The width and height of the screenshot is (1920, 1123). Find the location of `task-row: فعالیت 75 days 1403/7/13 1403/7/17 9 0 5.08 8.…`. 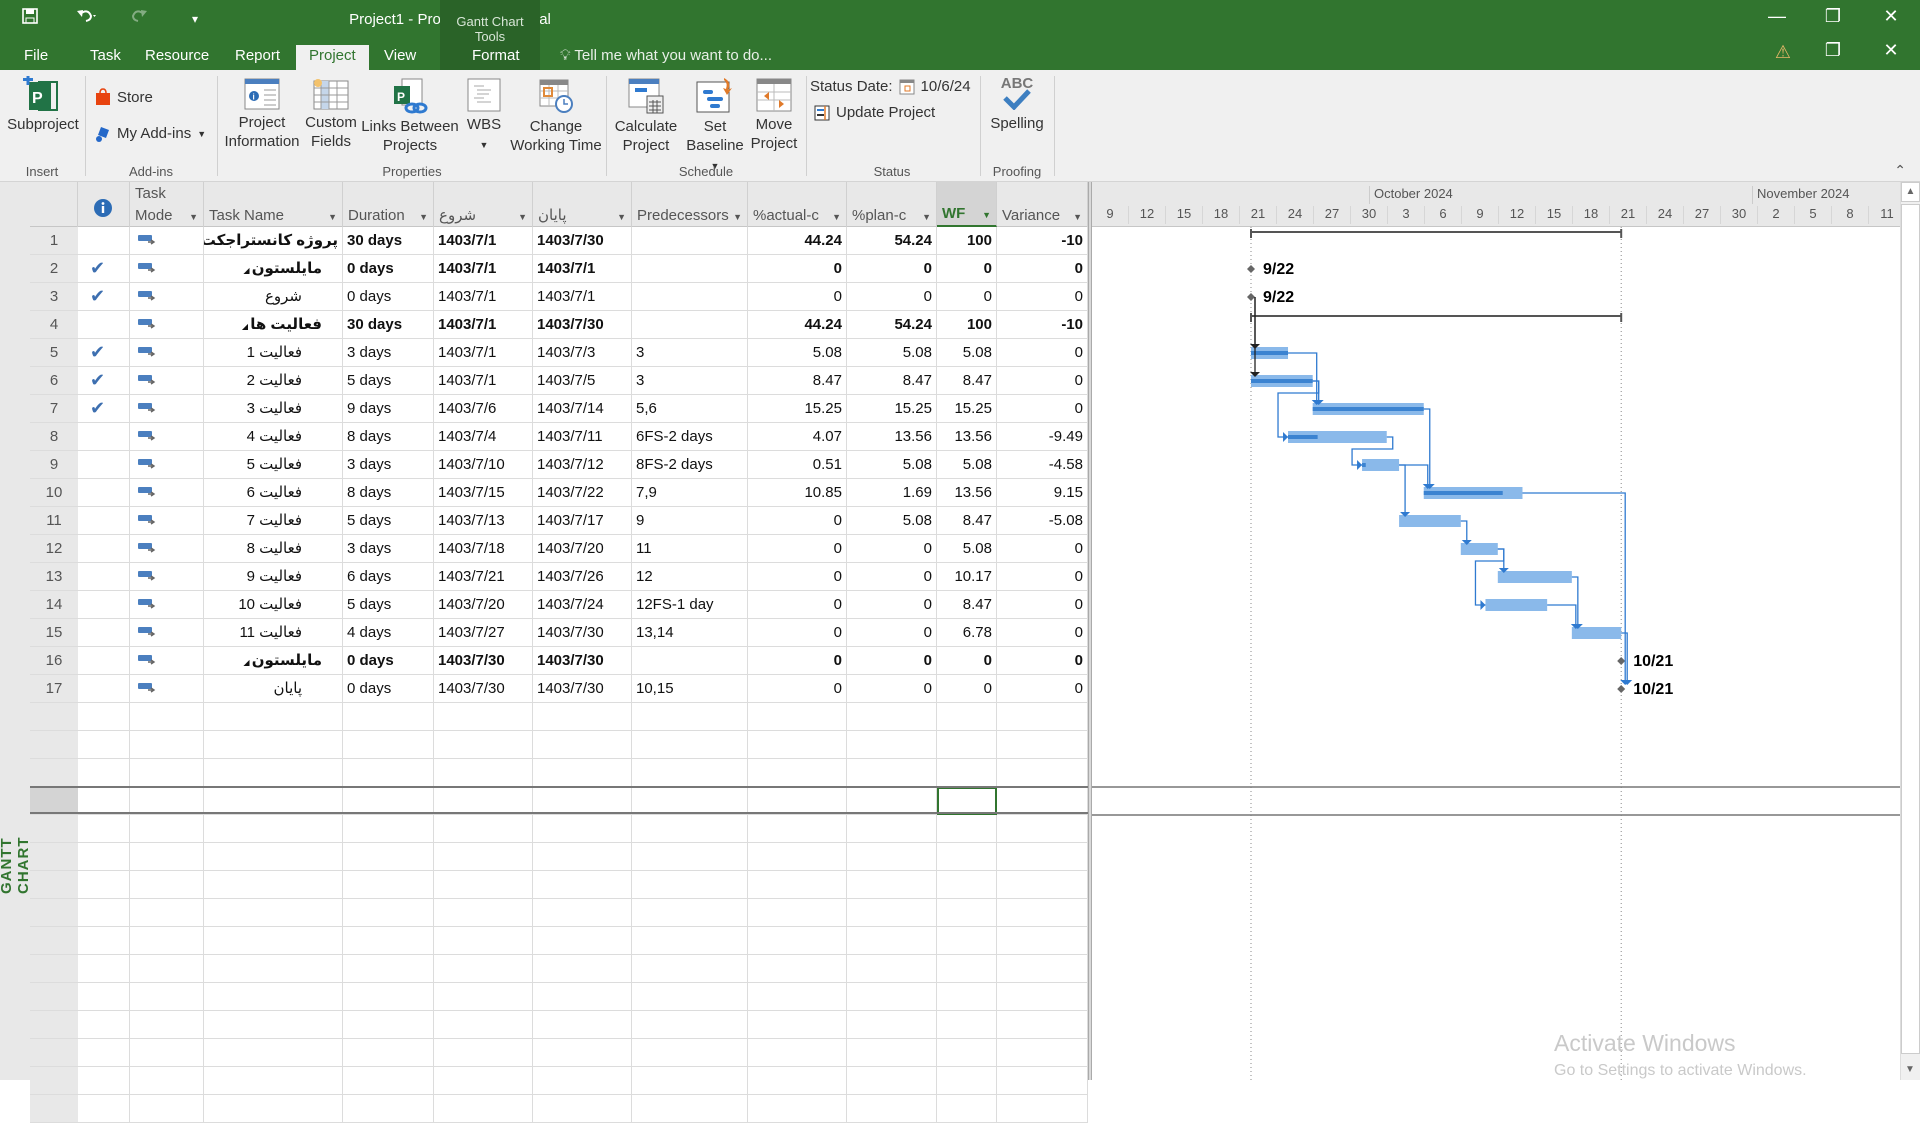

task-row: فعالیت 75 days 1403/7/13 1403/7/17 9 0 5.08 8.… is located at coordinates (583, 521).